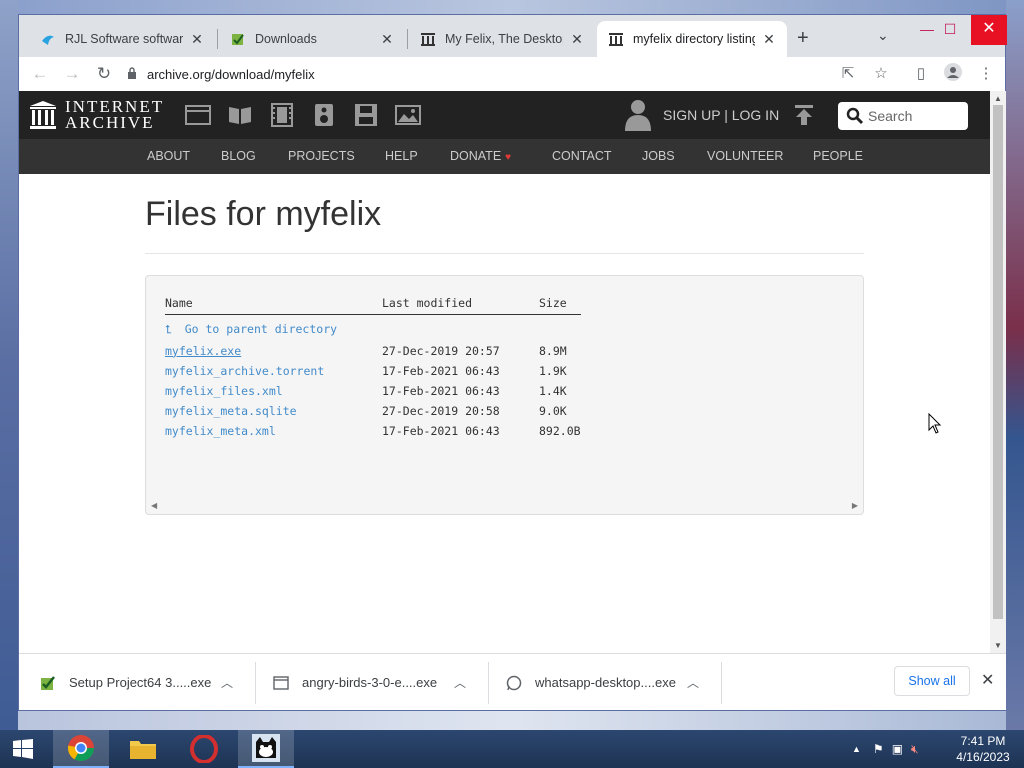  Describe the element at coordinates (366, 115) in the screenshot. I see `software-floppy-icon` at that location.